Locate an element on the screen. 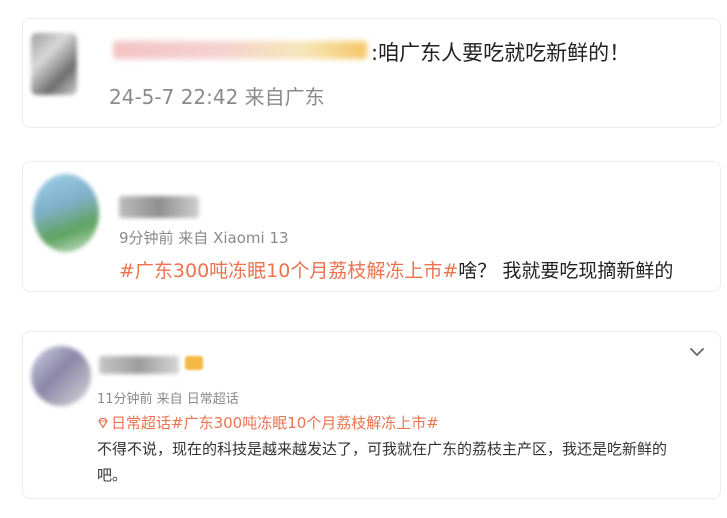  topic-link: #广东300吨冻眠10个月荔枝解冻上市# is located at coordinates (288, 271).